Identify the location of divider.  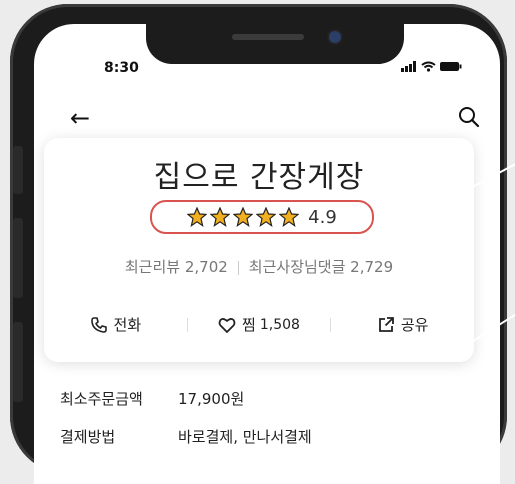
(238, 267).